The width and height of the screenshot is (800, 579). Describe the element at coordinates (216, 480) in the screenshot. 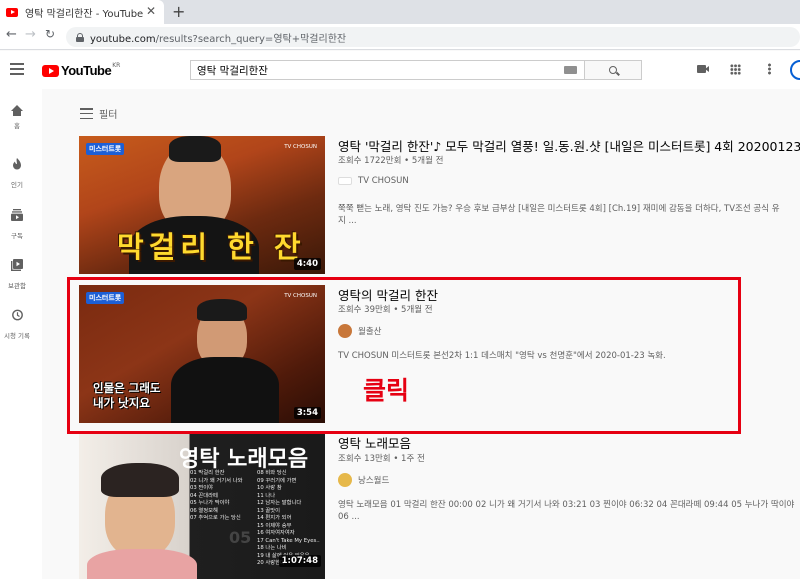

I see `thumb-song-item: 02 니가 왜 거기서 나와` at that location.